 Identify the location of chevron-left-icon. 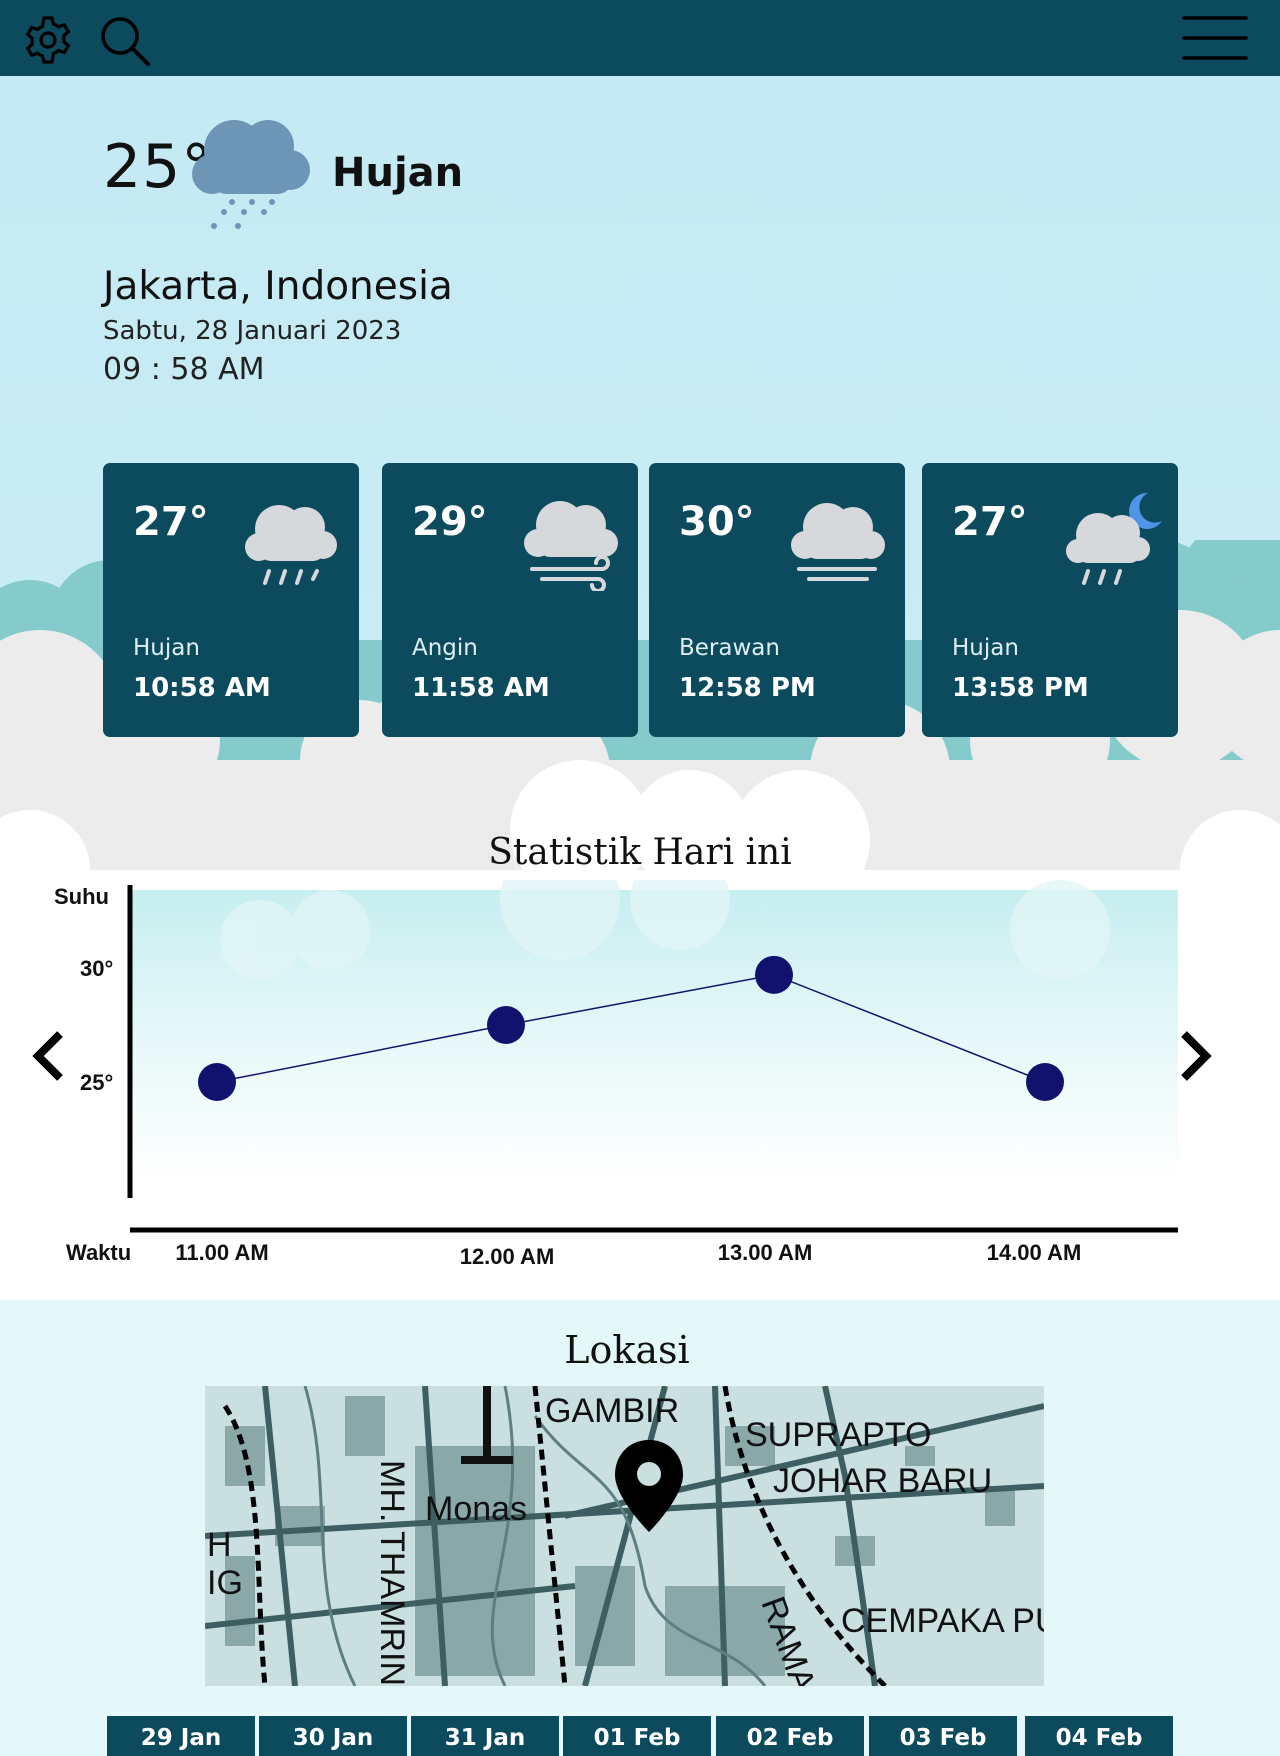
(48, 1056).